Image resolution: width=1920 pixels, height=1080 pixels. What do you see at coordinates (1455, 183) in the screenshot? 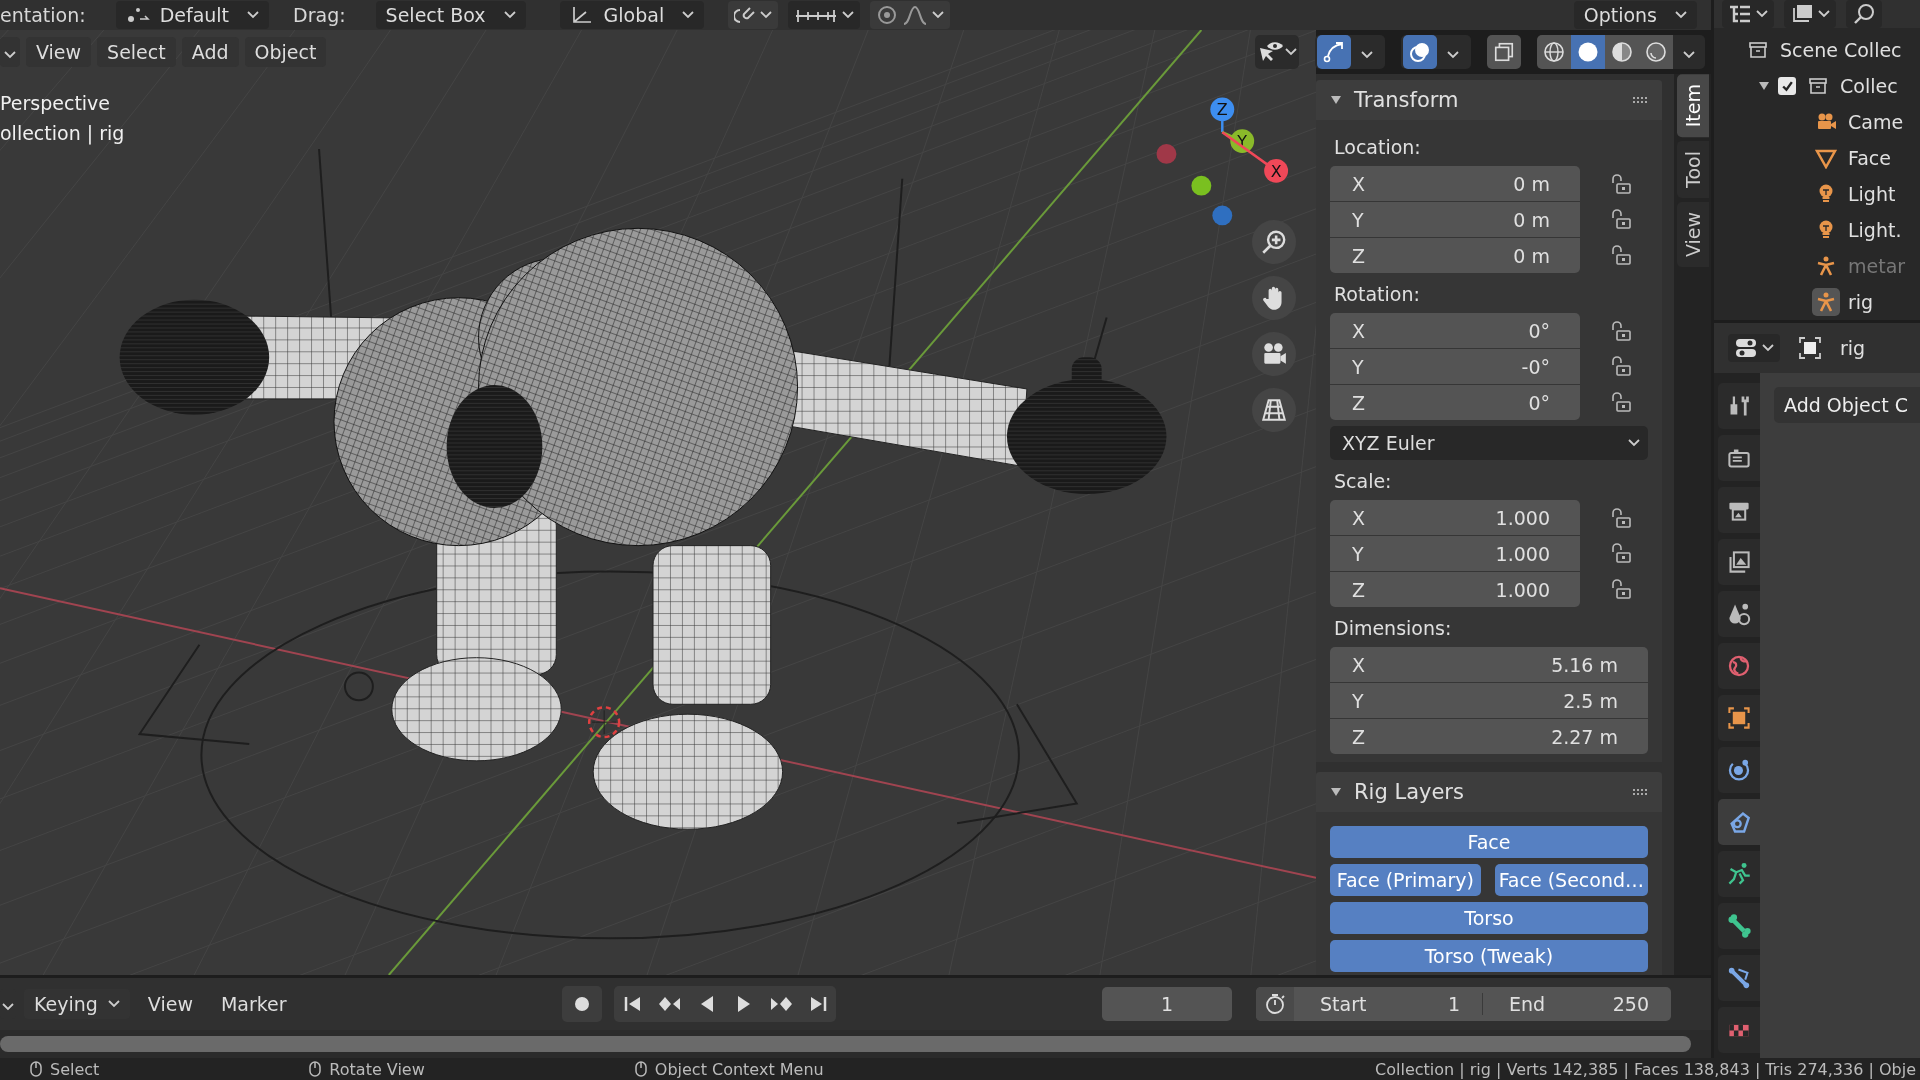
I see `number-field: X 0 m` at bounding box center [1455, 183].